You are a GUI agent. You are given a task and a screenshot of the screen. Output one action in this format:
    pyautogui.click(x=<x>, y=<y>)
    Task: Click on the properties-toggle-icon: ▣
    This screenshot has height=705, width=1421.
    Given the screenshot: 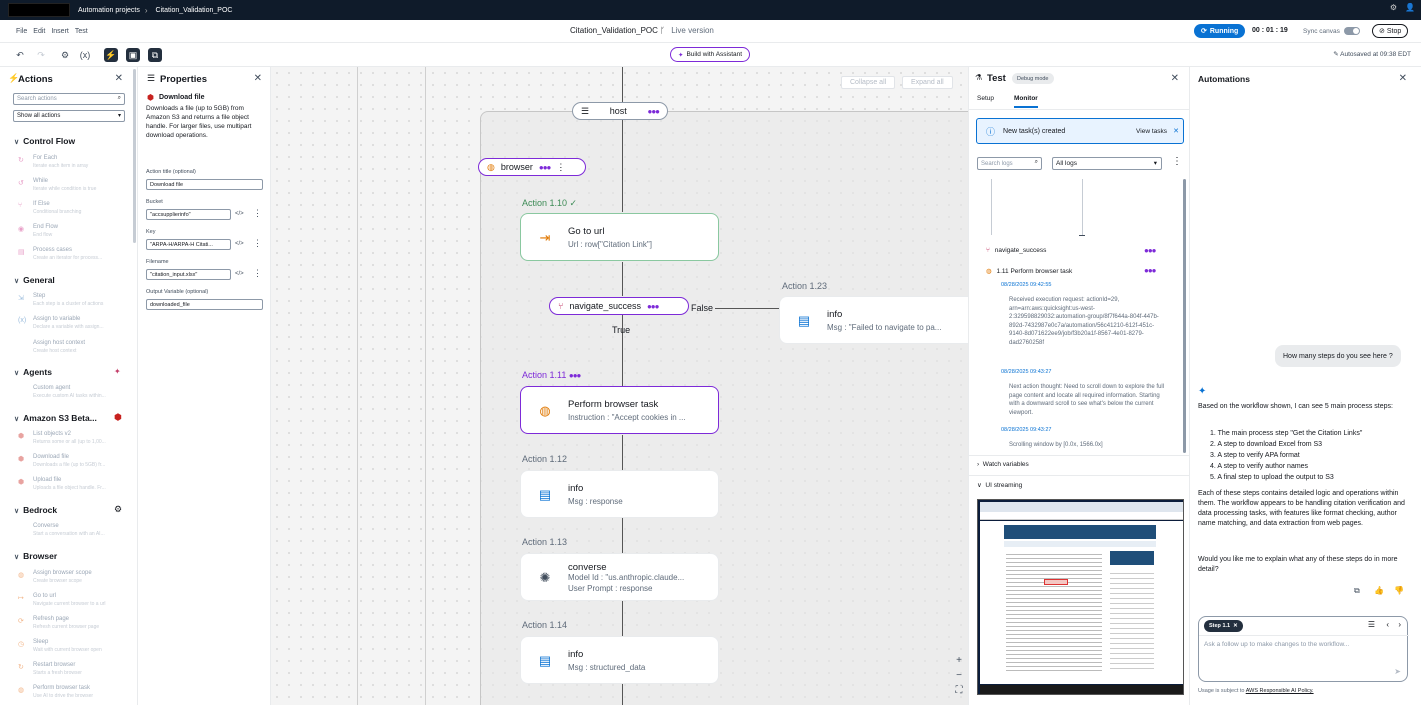 What is the action you would take?
    pyautogui.click(x=133, y=55)
    